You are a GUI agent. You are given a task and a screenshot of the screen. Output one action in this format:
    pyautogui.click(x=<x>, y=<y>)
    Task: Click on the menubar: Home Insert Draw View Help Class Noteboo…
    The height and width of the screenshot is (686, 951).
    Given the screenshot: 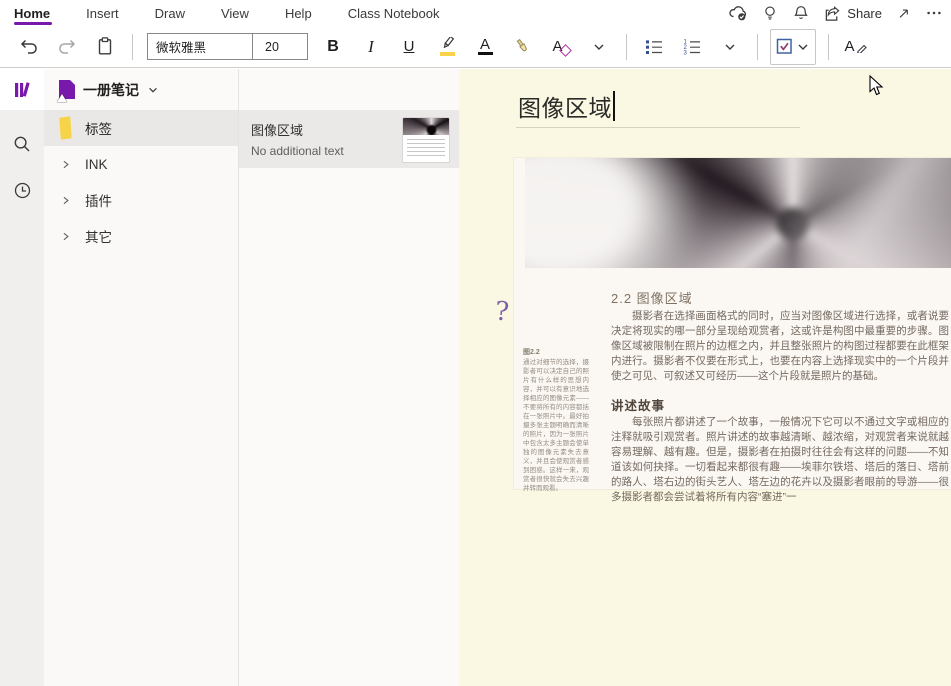 What is the action you would take?
    pyautogui.click(x=475, y=13)
    